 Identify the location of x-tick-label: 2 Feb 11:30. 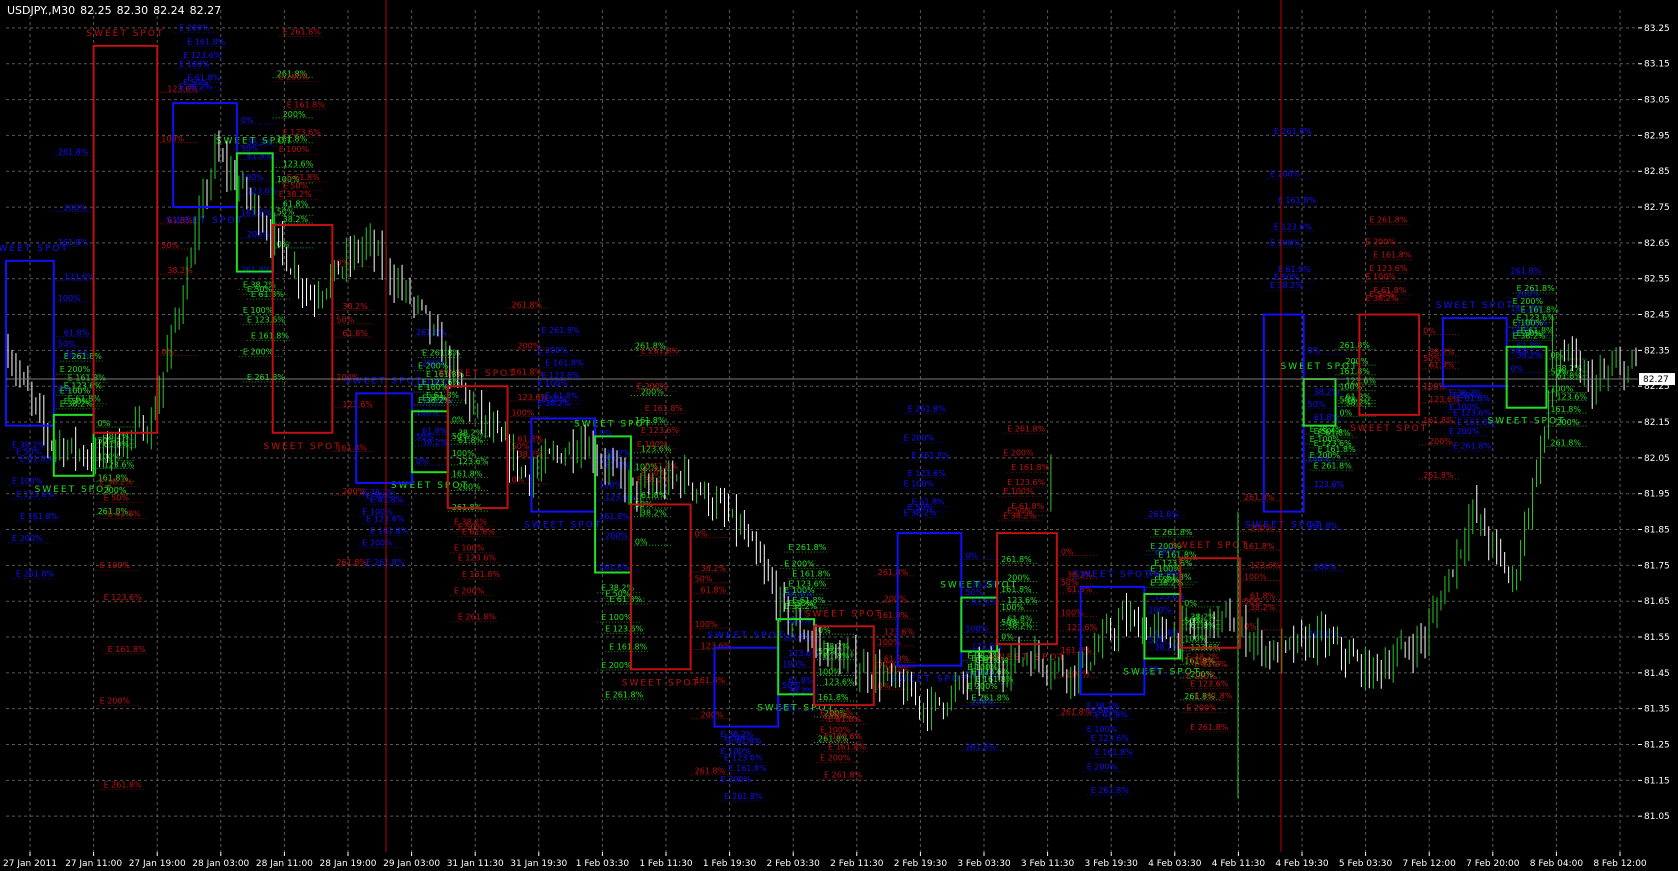
(857, 864).